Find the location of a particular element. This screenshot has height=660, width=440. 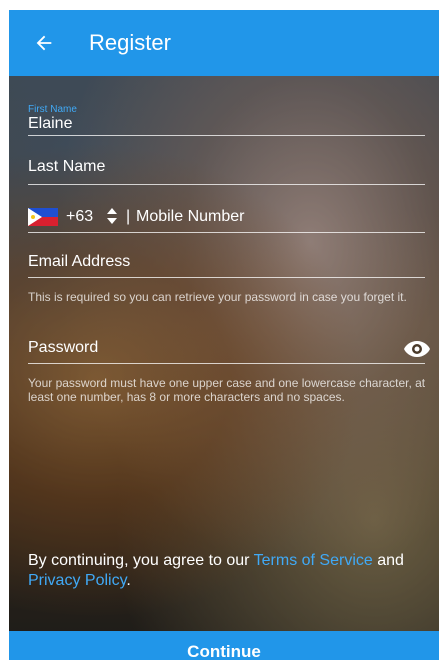

first-name-field: First Name Elaine is located at coordinates (226, 115).